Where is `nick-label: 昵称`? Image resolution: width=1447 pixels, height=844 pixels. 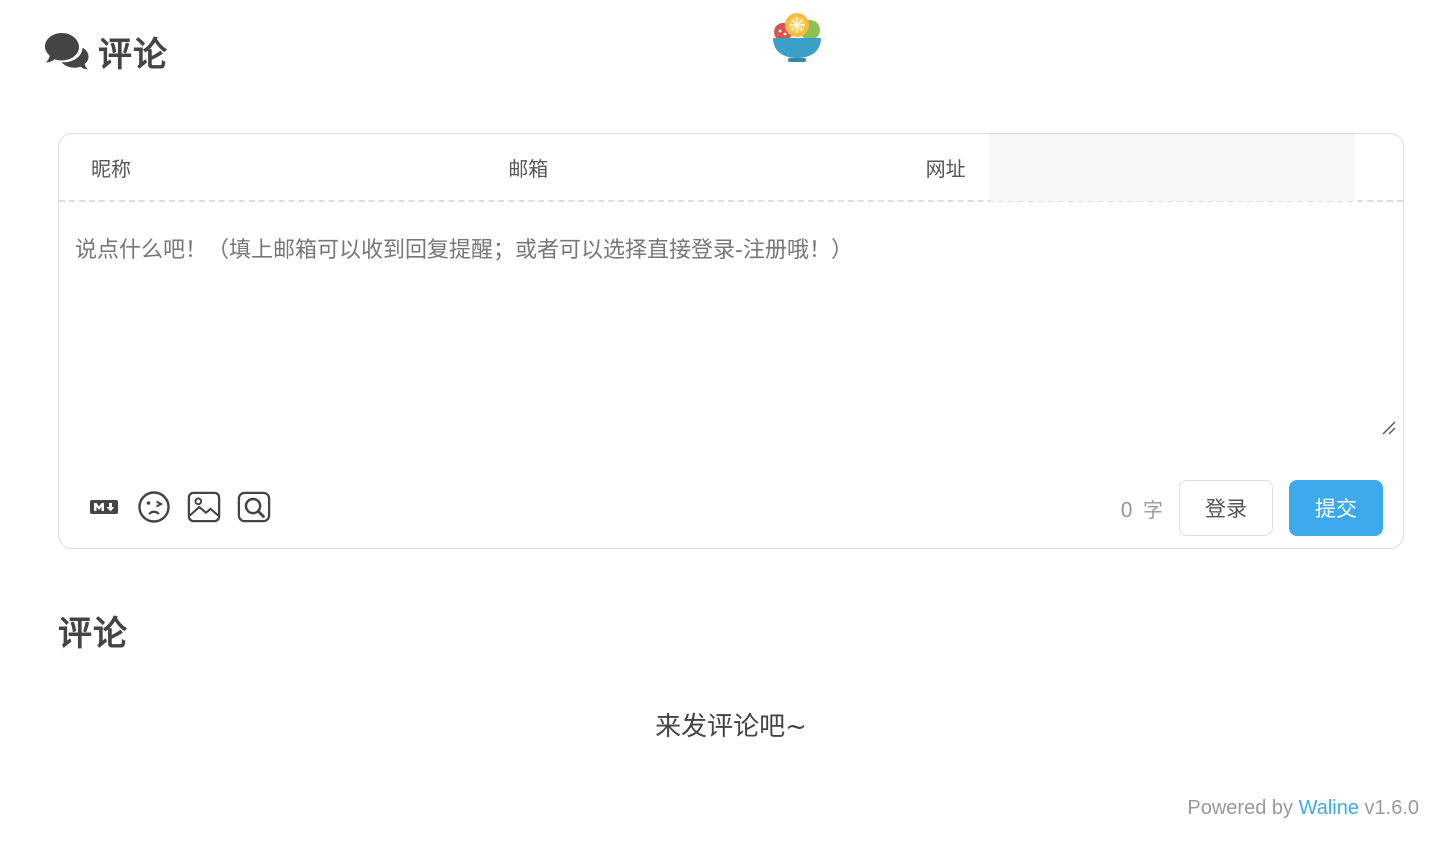
nick-label: 昵称 is located at coordinates (111, 168).